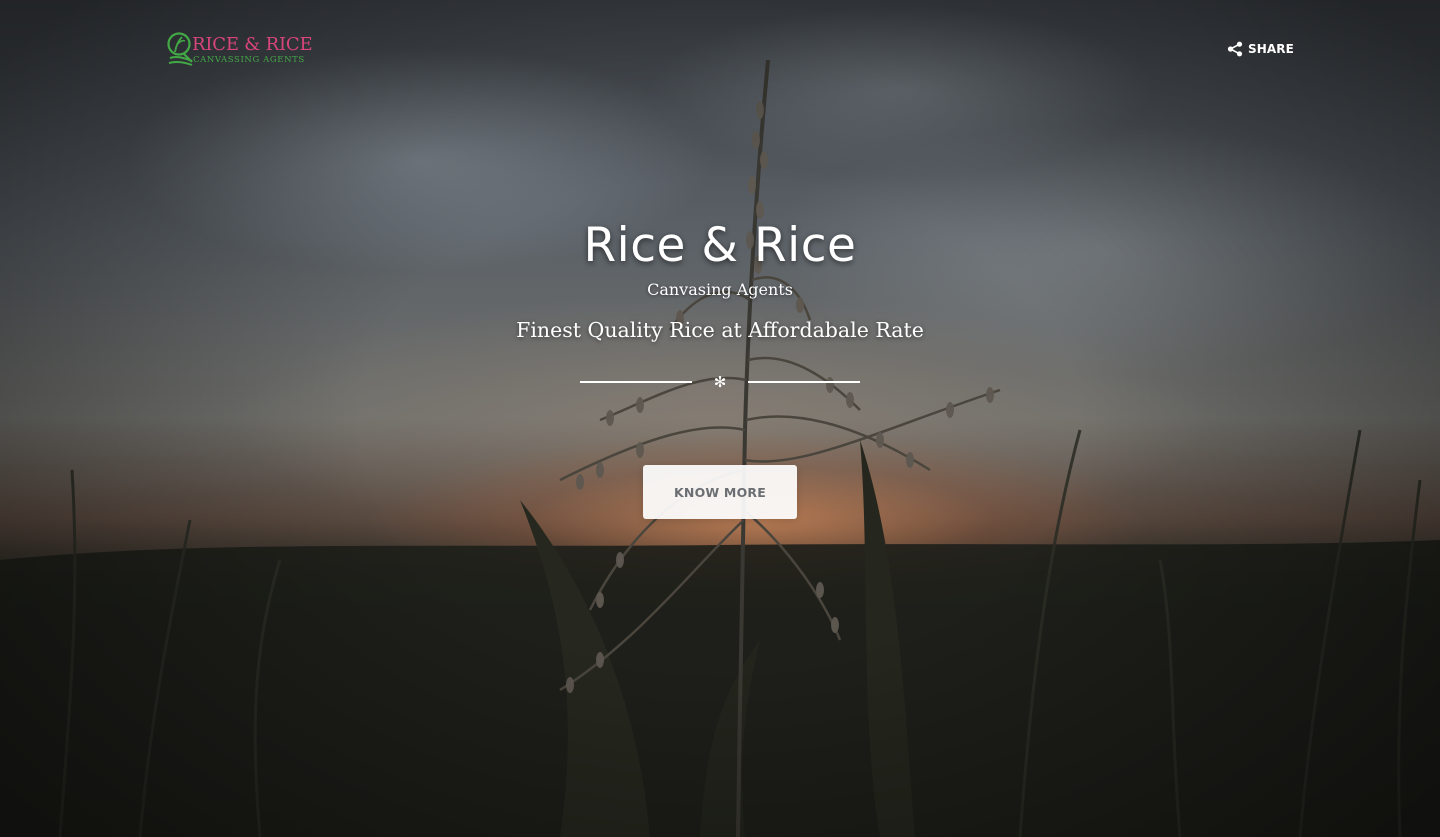  Describe the element at coordinates (720, 50) in the screenshot. I see `site-header: RICE & RICE CANVASSING AGENTS SHARE` at that location.